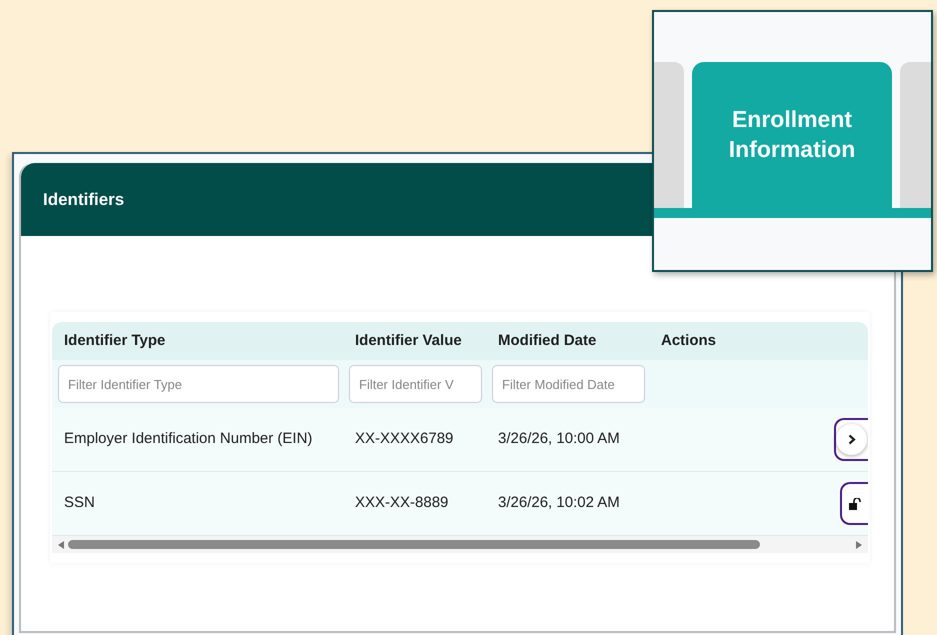  Describe the element at coordinates (547, 340) in the screenshot. I see `column-header: Modified Date` at that location.